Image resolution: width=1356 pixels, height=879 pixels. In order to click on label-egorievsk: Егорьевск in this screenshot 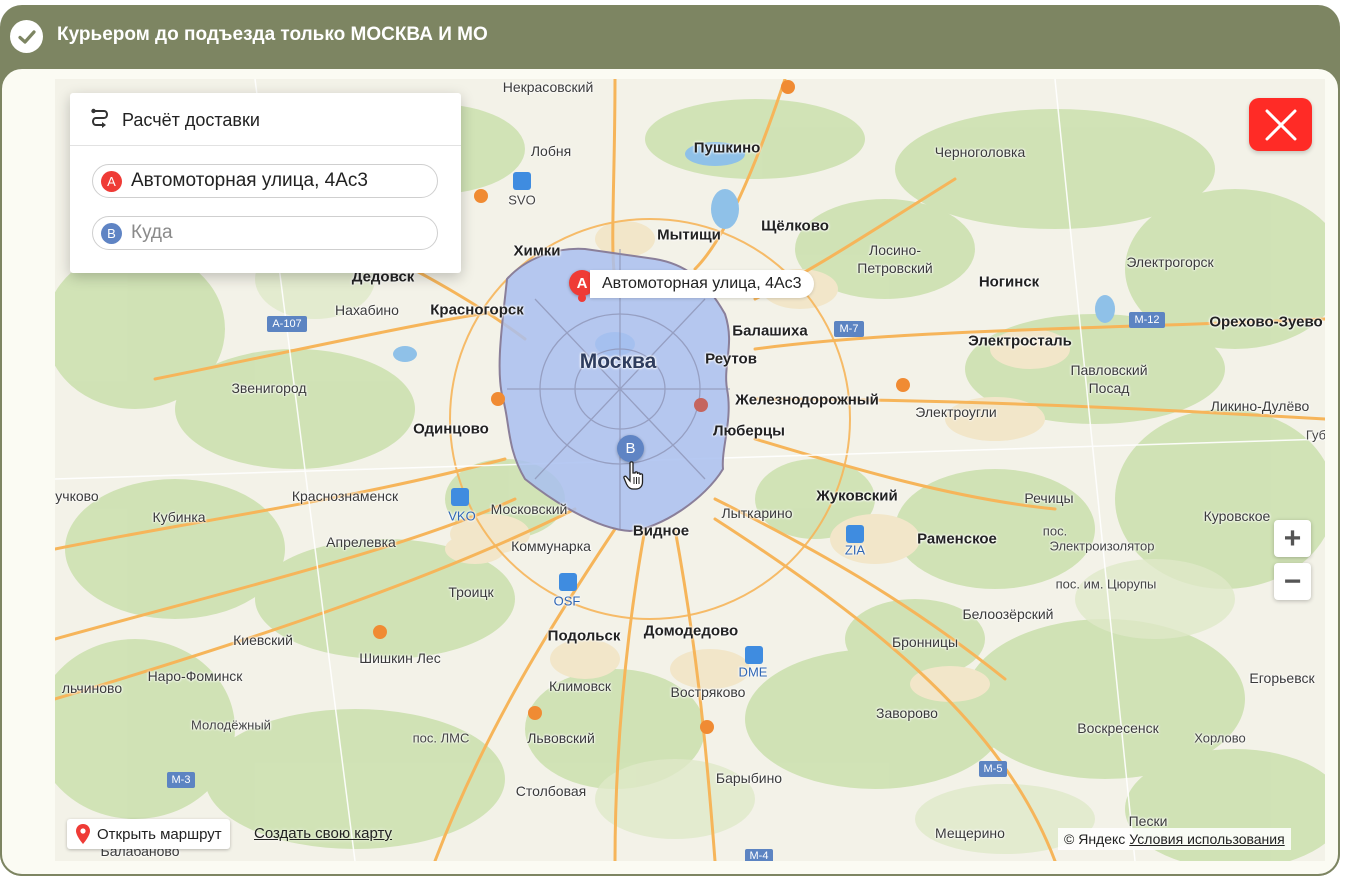, I will do `click(1282, 678)`.